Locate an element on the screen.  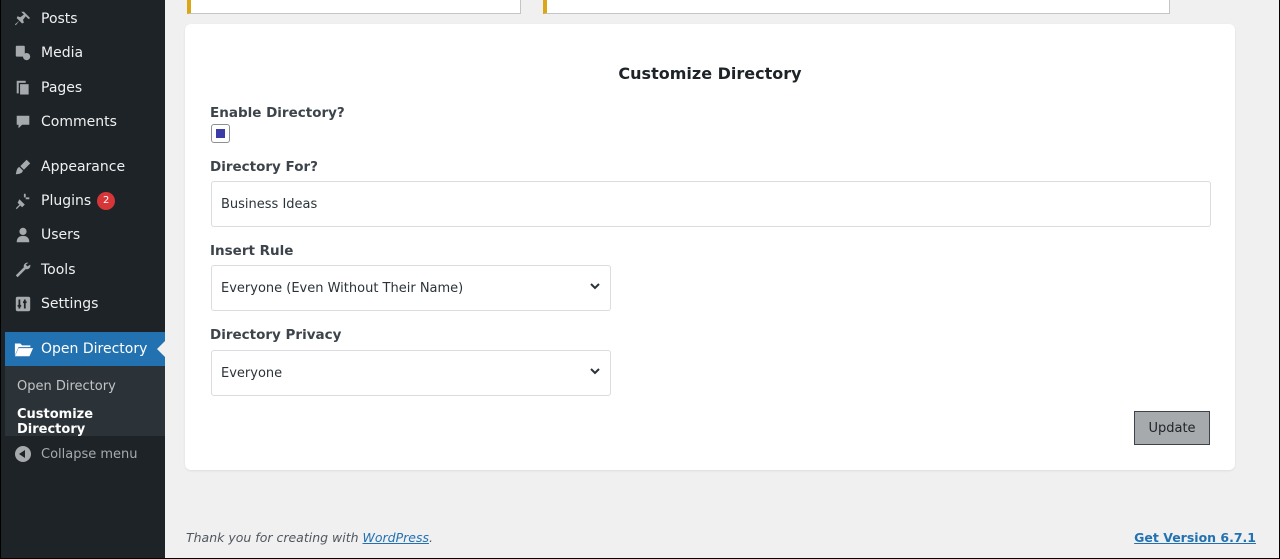
enable-directory-label: Enable Directory? is located at coordinates (277, 113).